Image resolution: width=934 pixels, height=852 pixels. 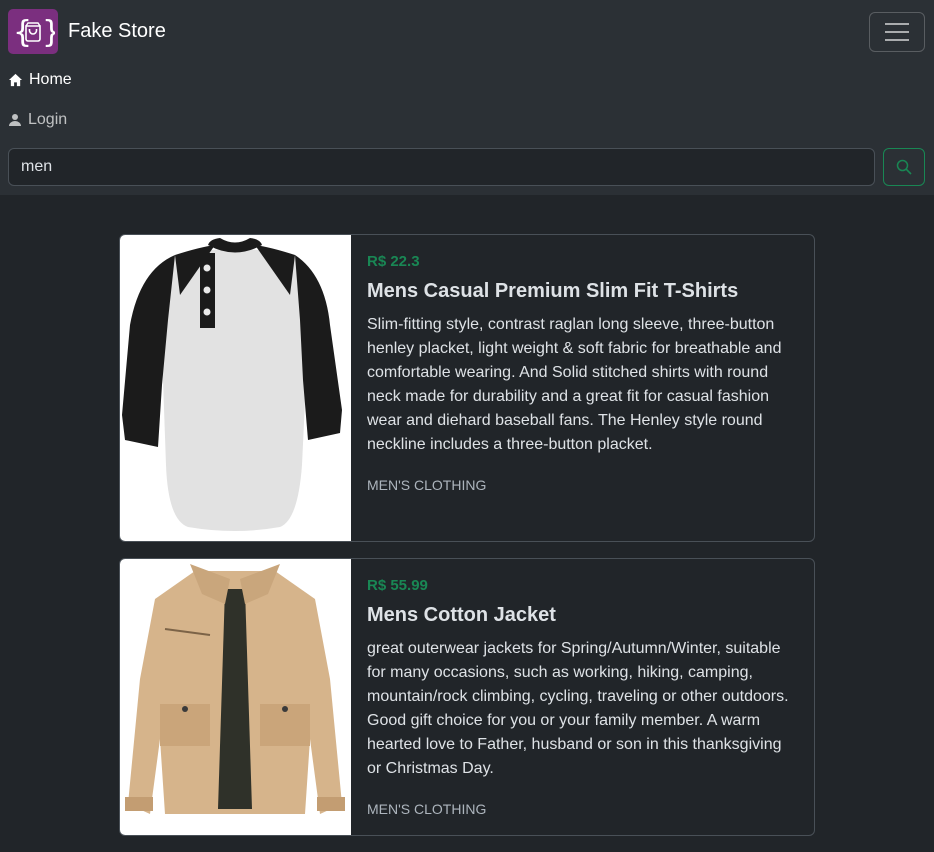 I want to click on product-title: Mens Casual Premium Slim Fit T-Shirts, so click(x=582, y=291).